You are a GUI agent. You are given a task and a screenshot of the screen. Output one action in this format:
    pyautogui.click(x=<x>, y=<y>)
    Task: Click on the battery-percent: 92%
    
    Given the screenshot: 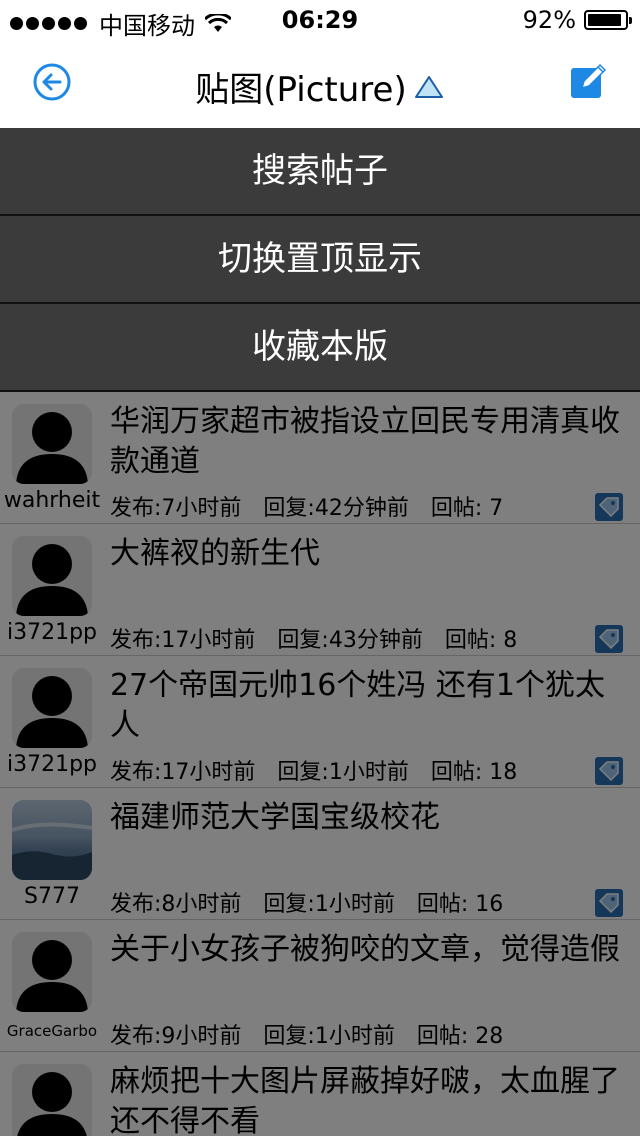 What is the action you would take?
    pyautogui.click(x=549, y=20)
    